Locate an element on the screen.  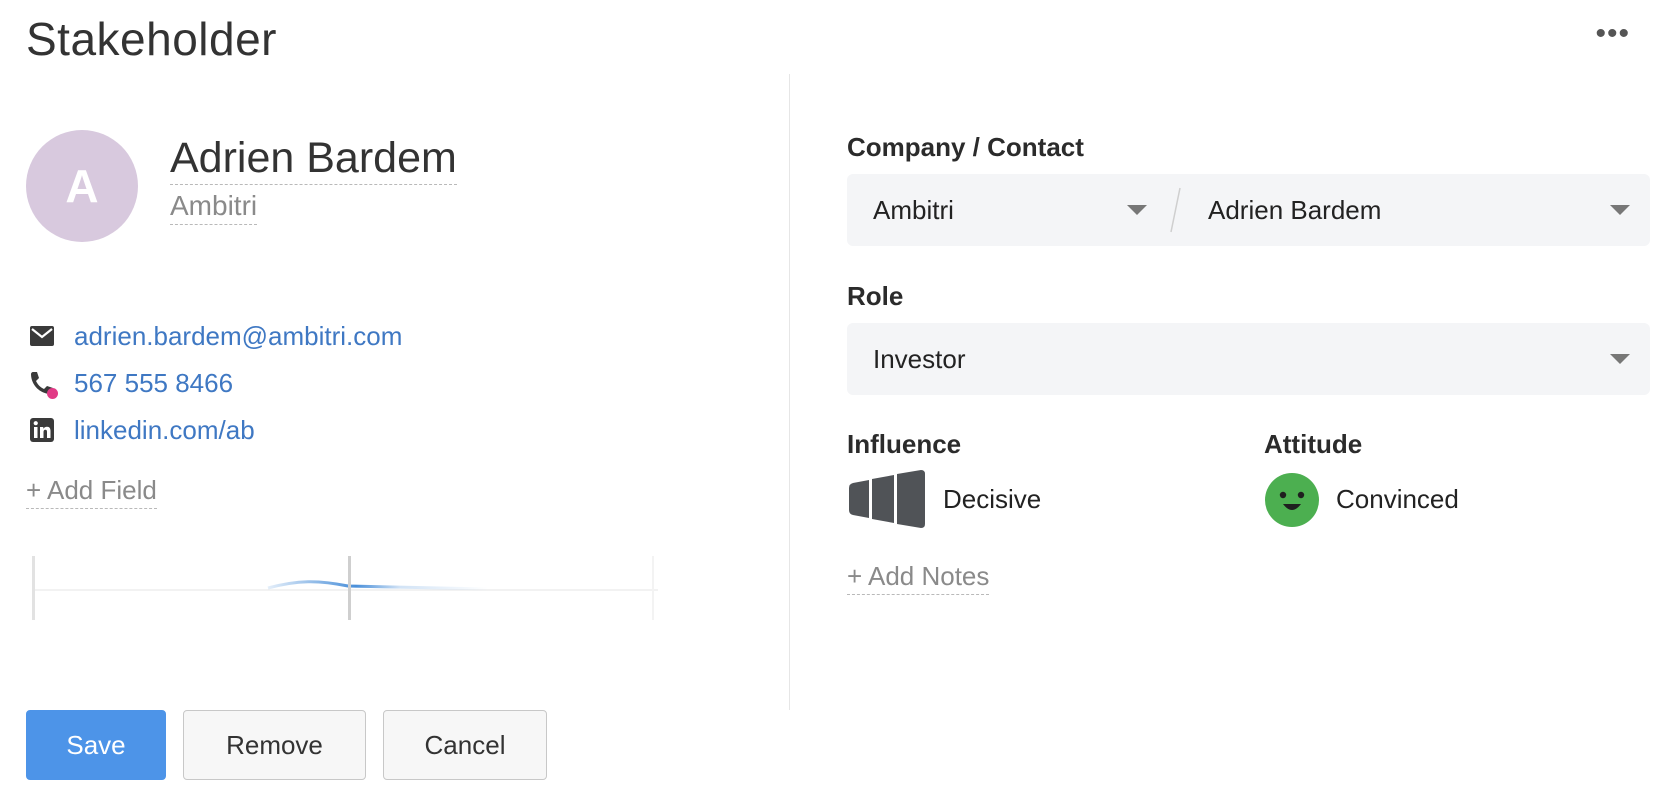
linkedin-icon is located at coordinates (42, 430).